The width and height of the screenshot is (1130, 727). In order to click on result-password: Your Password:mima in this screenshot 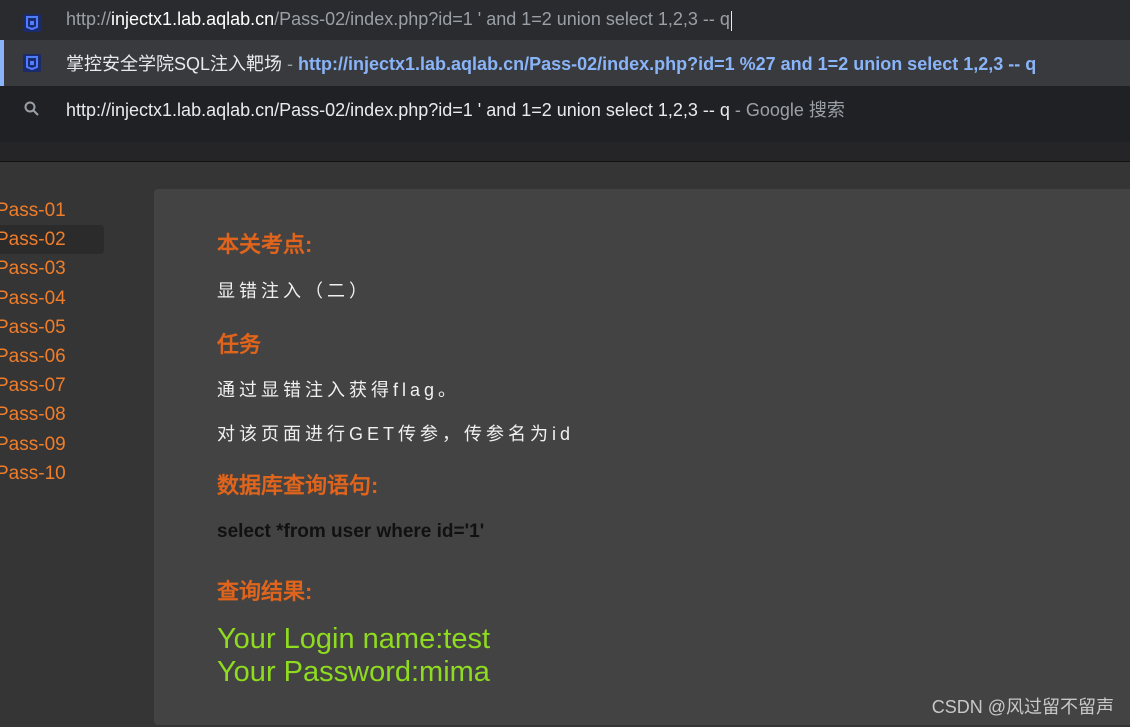, I will do `click(353, 672)`.